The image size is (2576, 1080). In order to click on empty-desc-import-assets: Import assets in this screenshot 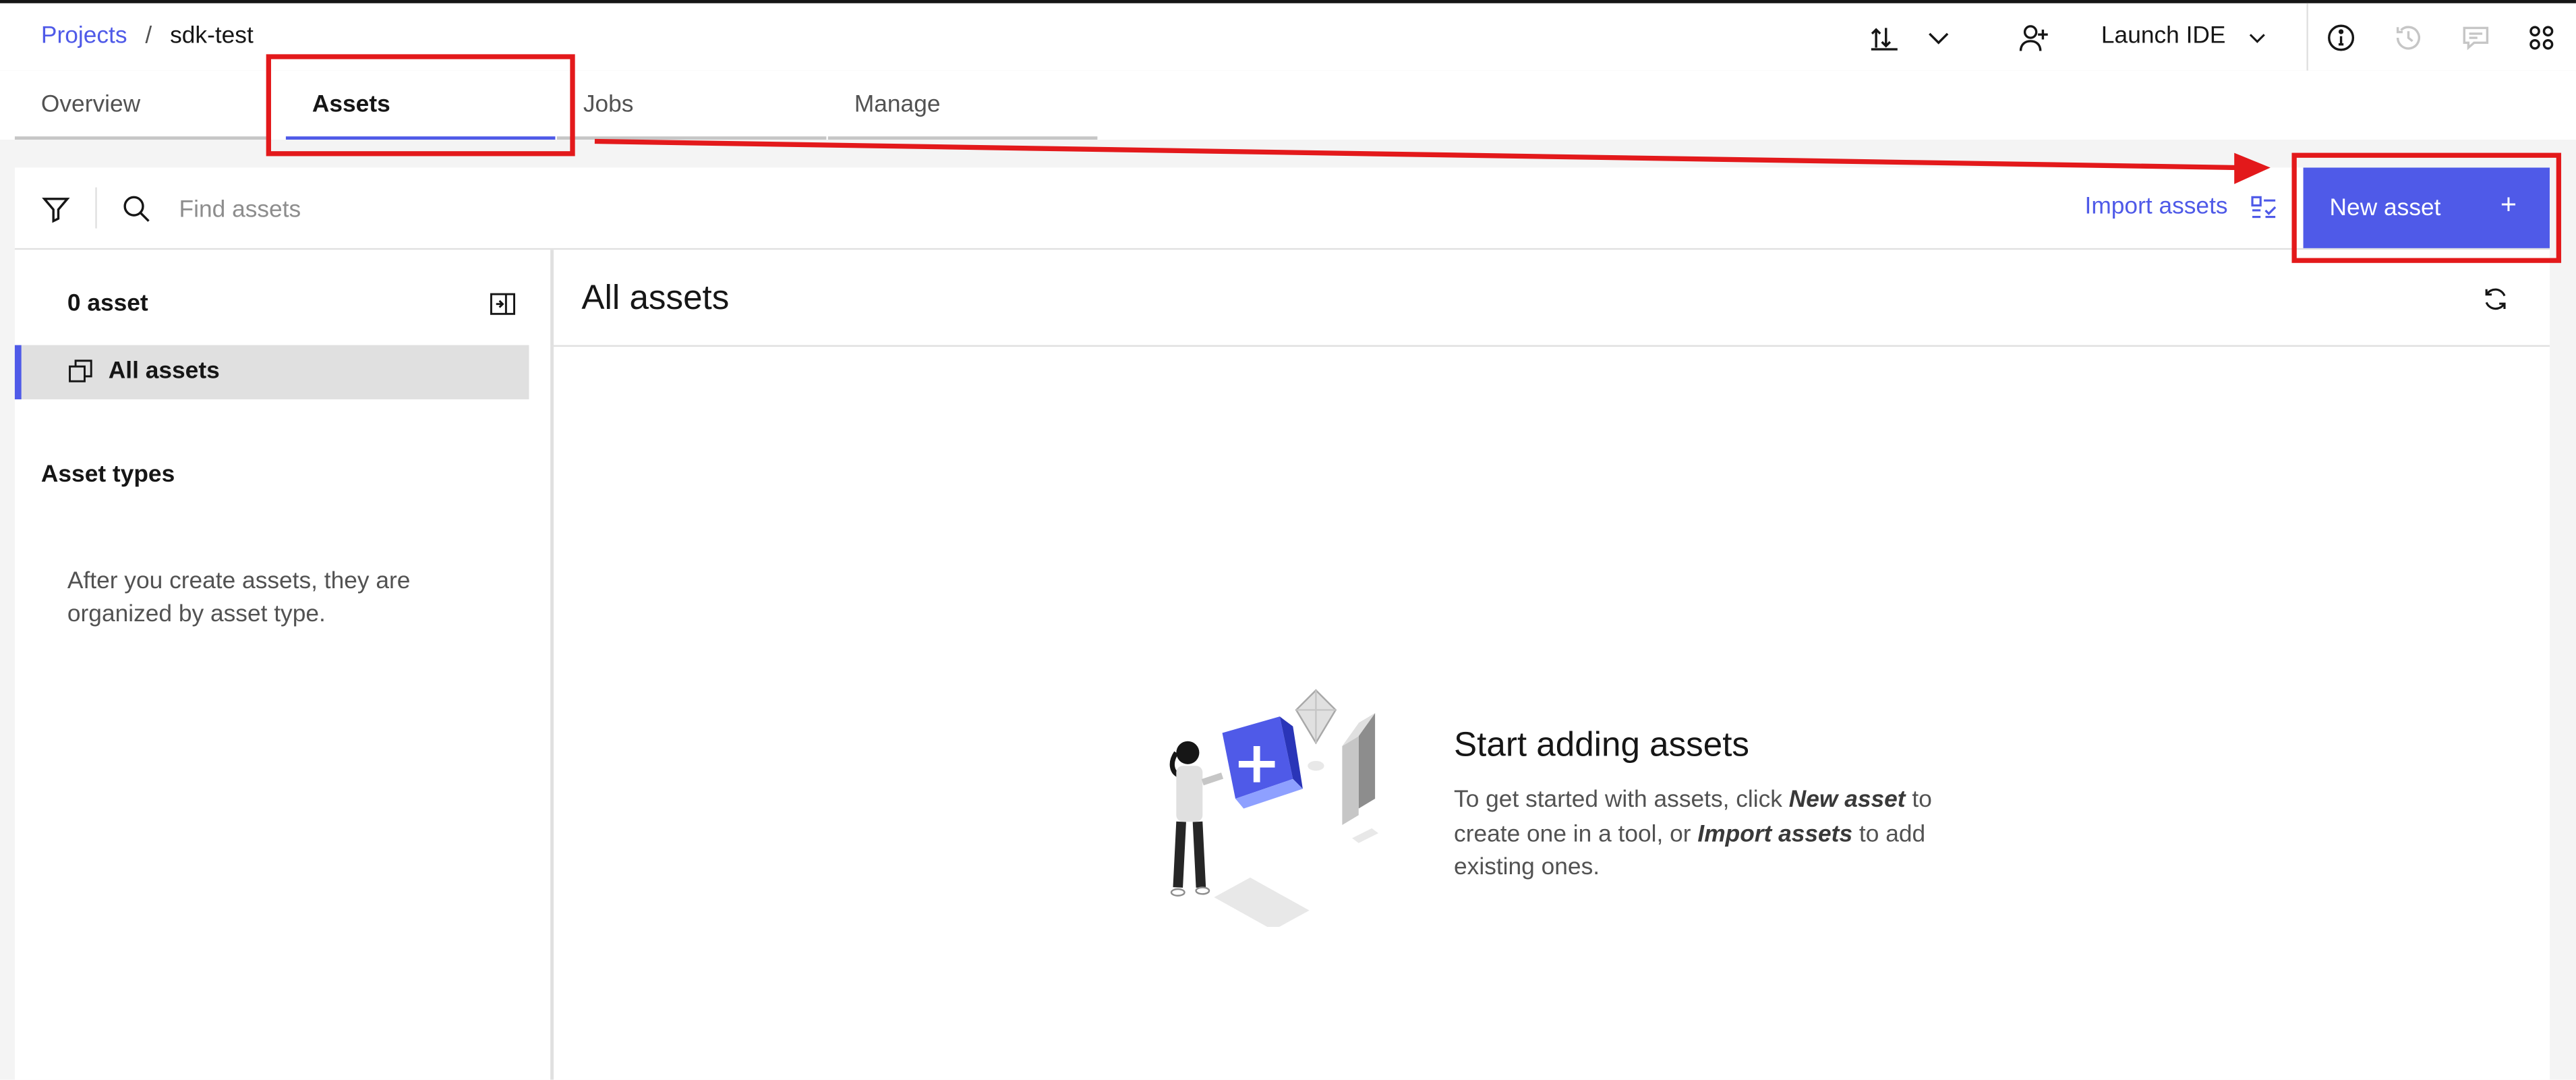, I will do `click(1775, 833)`.